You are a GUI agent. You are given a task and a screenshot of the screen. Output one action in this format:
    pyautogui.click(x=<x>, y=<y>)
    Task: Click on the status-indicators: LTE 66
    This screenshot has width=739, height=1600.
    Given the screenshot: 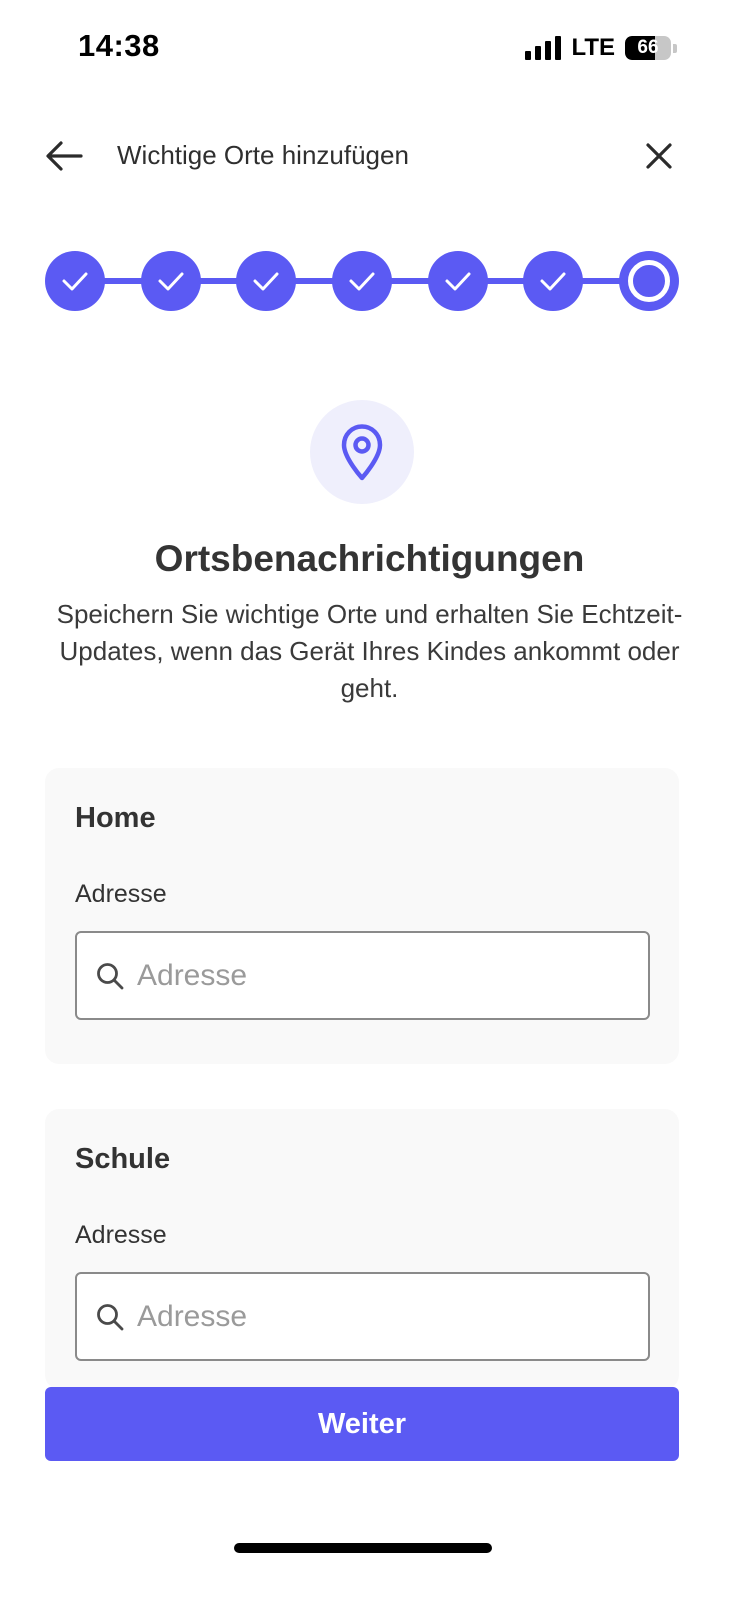 What is the action you would take?
    pyautogui.click(x=601, y=48)
    